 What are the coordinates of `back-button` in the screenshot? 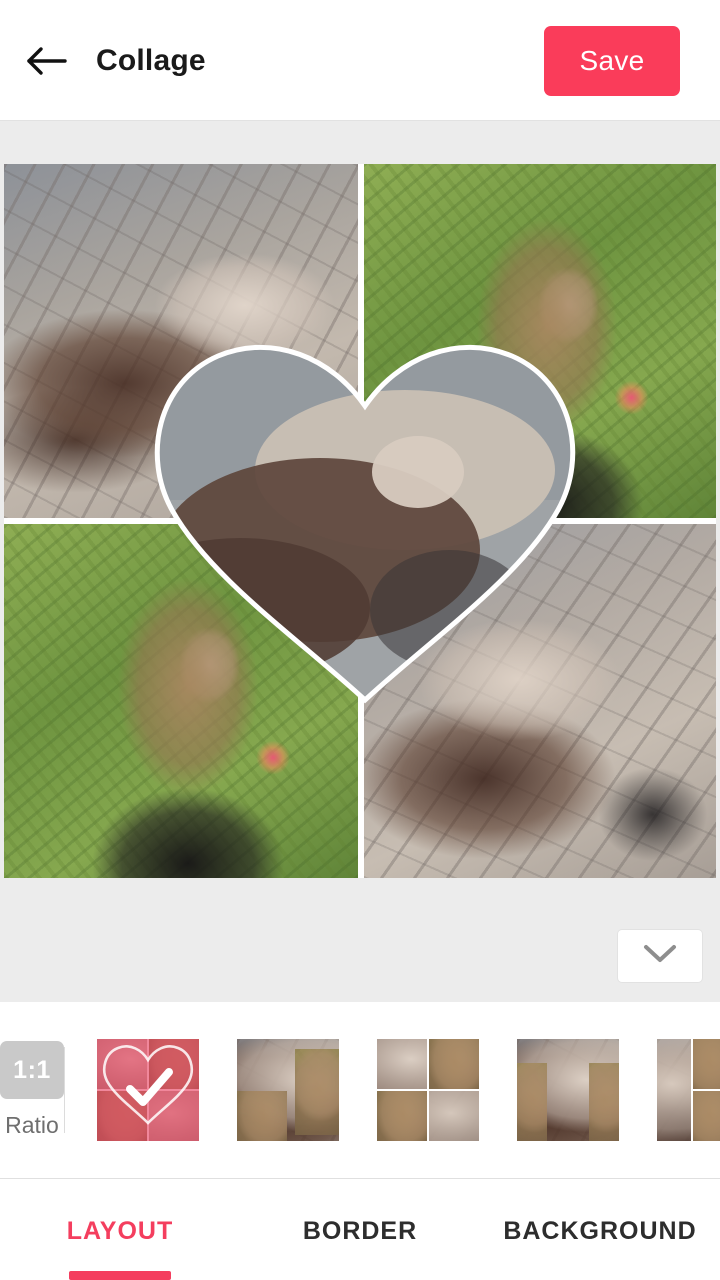 It's located at (46, 60).